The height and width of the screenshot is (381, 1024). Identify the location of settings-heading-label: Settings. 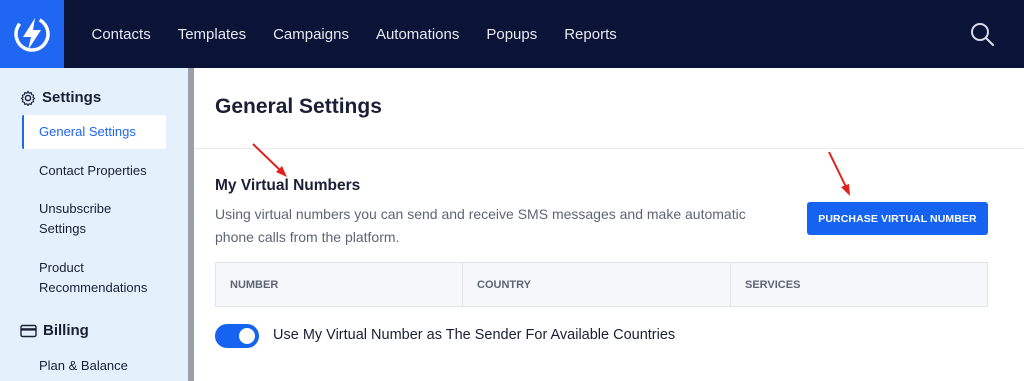
(72, 97).